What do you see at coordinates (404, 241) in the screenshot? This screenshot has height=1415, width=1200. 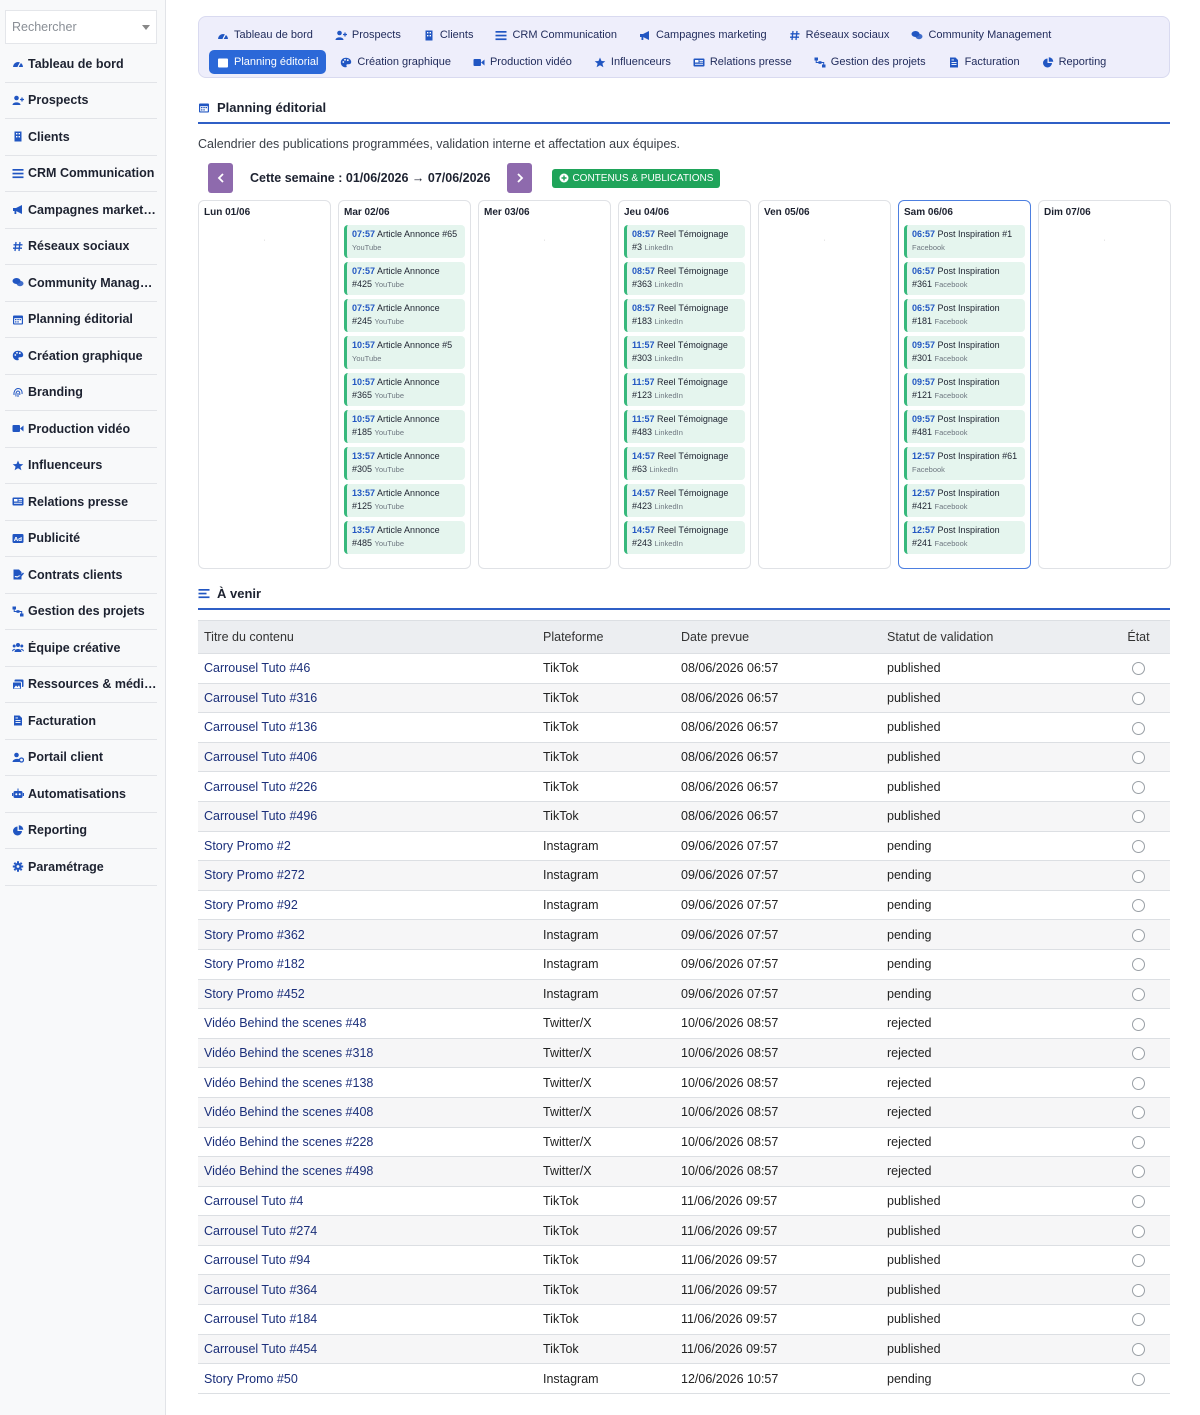 I see `calendar-post: 07:57 Article Annonce #65 YouTube` at bounding box center [404, 241].